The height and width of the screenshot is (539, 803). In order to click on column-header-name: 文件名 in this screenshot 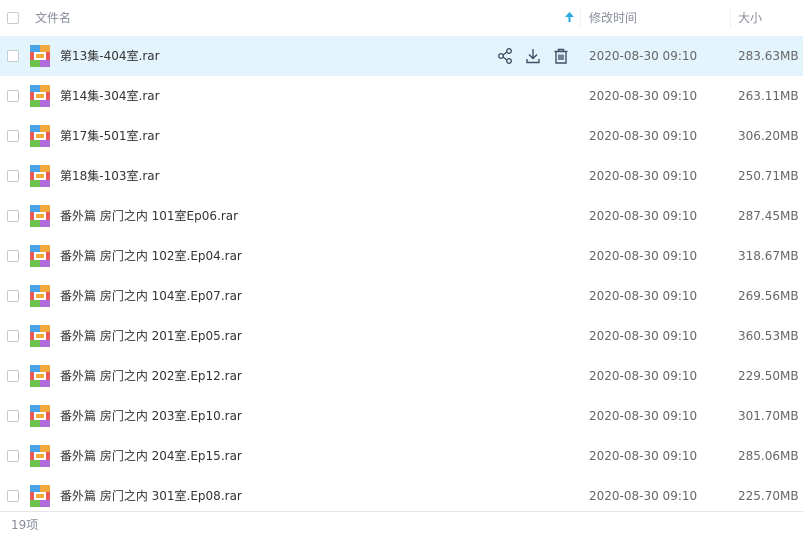, I will do `click(53, 18)`.